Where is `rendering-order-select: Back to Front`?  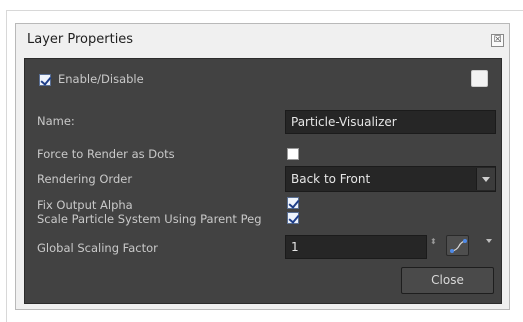 rendering-order-select: Back to Front is located at coordinates (390, 179).